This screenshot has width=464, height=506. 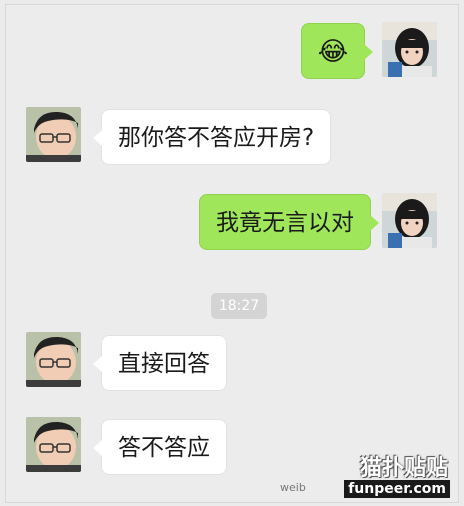 What do you see at coordinates (239, 306) in the screenshot?
I see `timestamp-badge: 18:27` at bounding box center [239, 306].